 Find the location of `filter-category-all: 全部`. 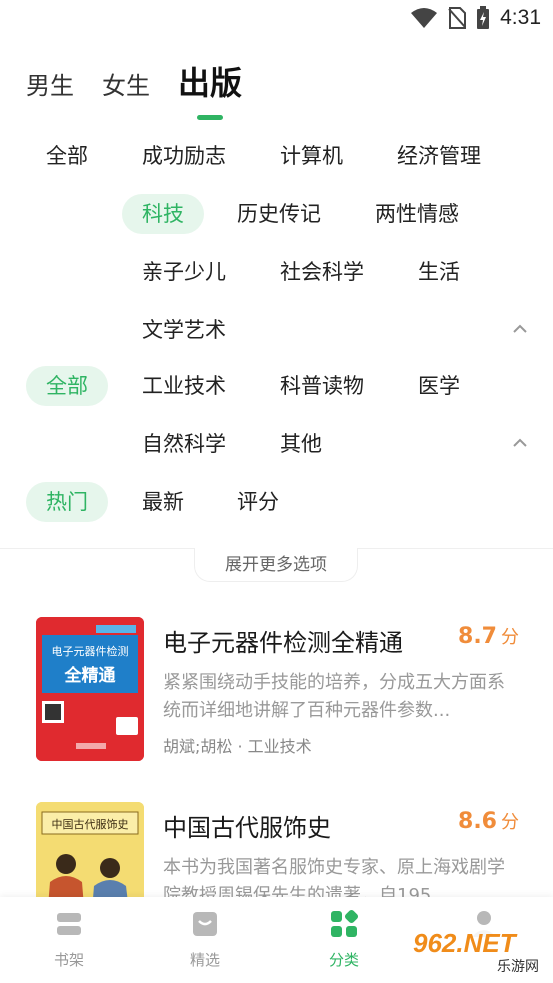

filter-category-all: 全部 is located at coordinates (67, 156).